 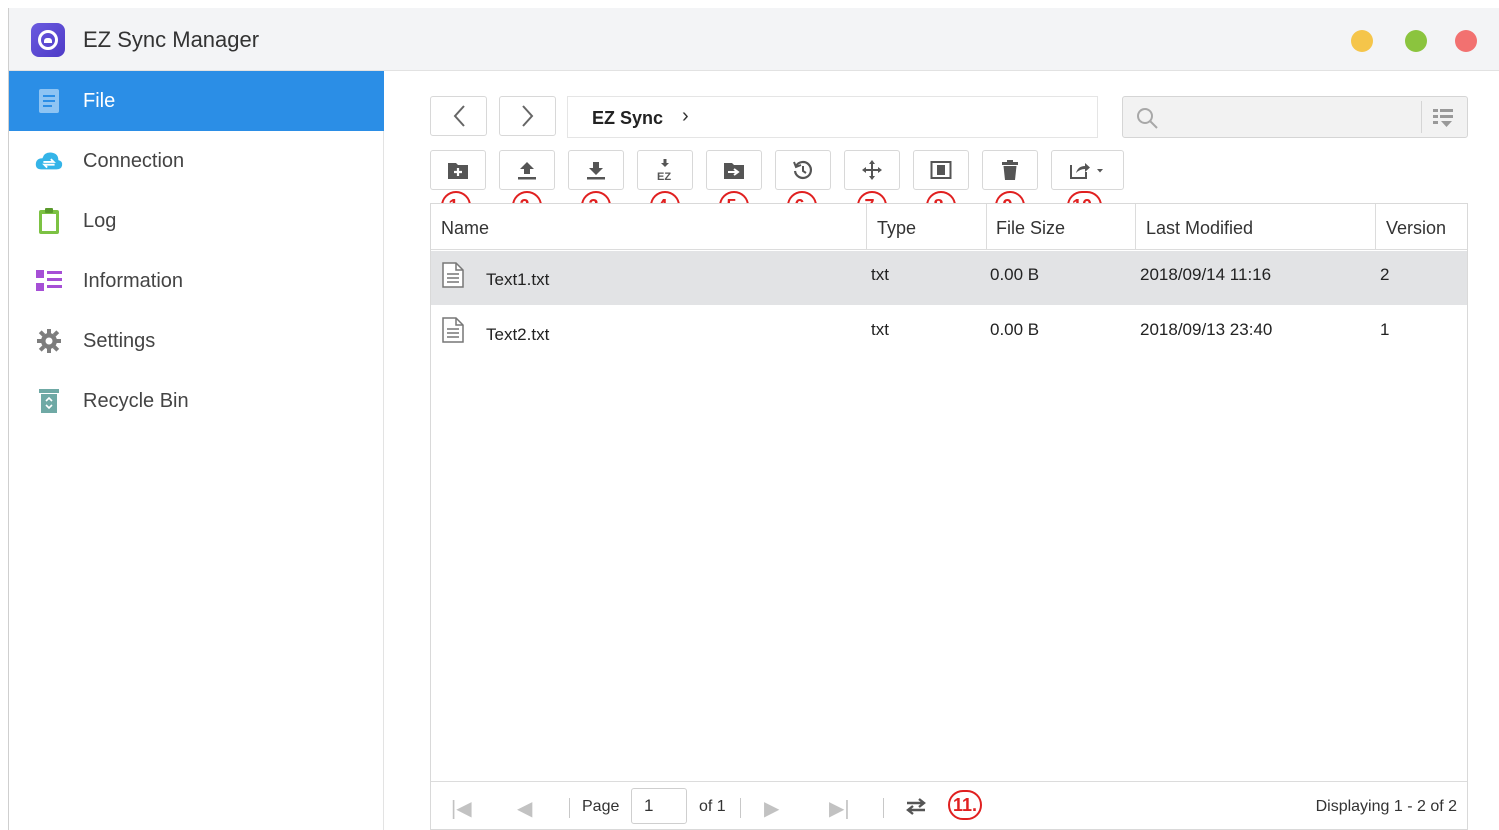 I want to click on back-button, so click(x=458, y=116).